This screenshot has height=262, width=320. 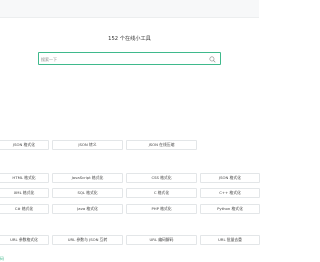 I want to click on search-icon, so click(x=212, y=59).